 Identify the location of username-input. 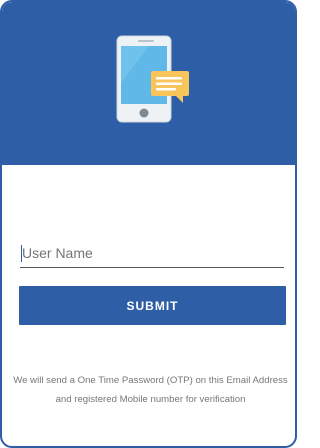
(152, 254).